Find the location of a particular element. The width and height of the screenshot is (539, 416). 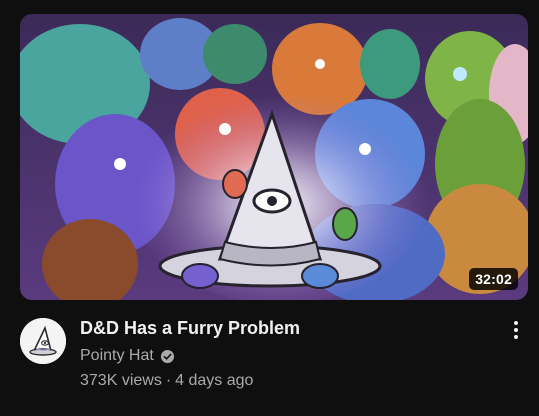

pointy-hat-logo-icon is located at coordinates (43, 341).